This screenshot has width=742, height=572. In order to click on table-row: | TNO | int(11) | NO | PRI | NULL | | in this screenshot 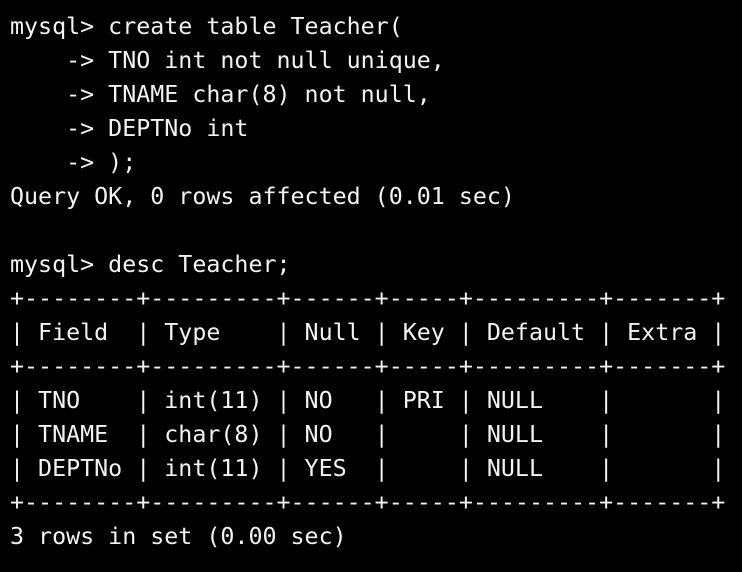, I will do `click(368, 400)`.